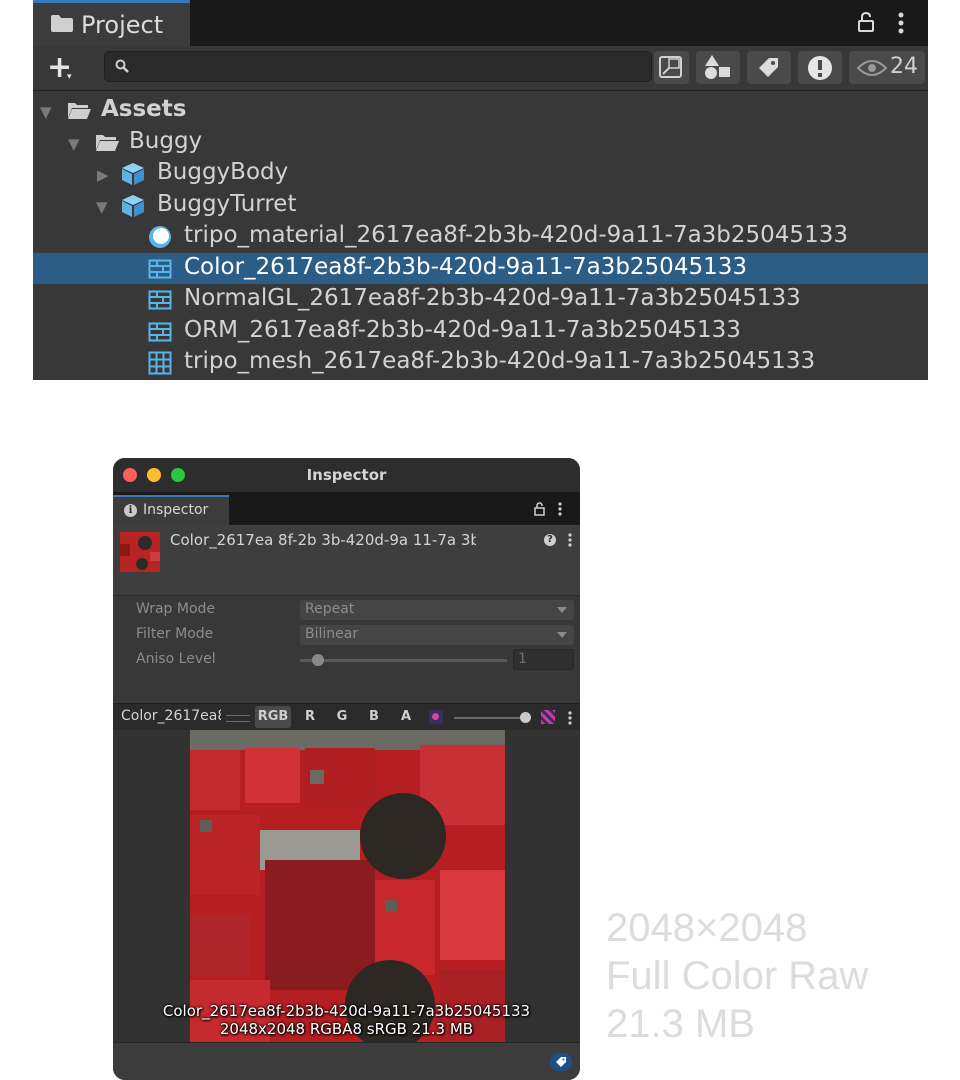 Image resolution: width=960 pixels, height=1080 pixels. I want to click on inspector-tab-label: Inspector, so click(176, 510).